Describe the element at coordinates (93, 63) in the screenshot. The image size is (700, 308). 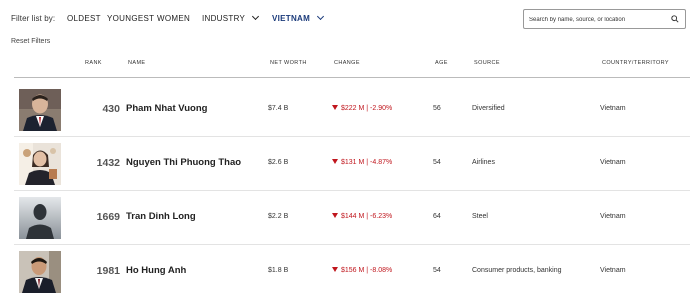
I see `header-rank: RANK` at that location.